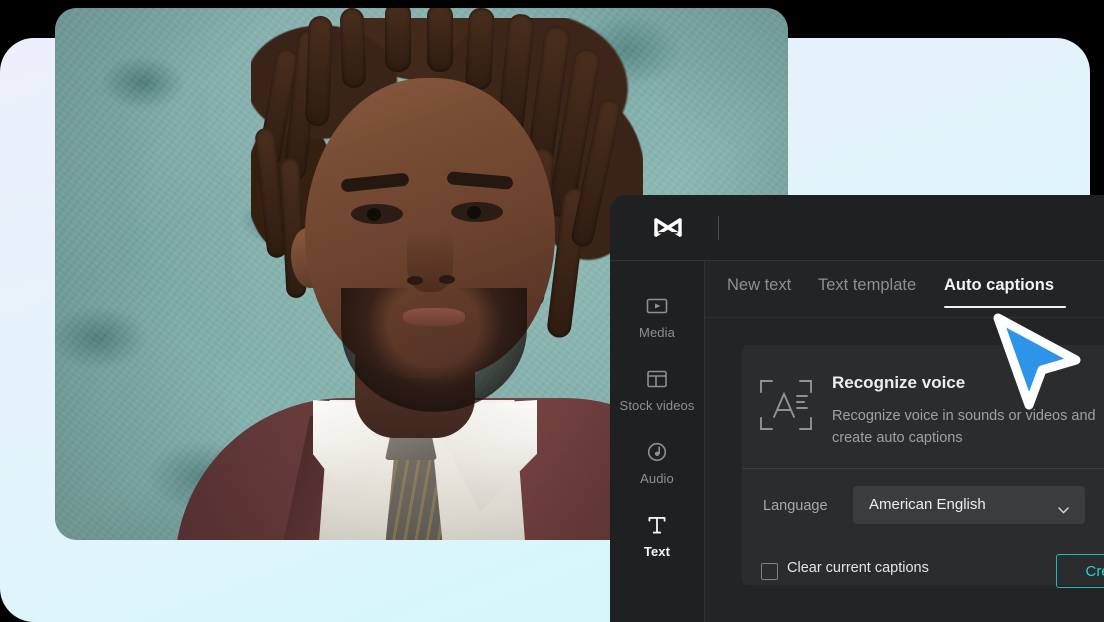 Image resolution: width=1104 pixels, height=622 pixels. What do you see at coordinates (999, 285) in the screenshot?
I see `tab-auto-captions: Auto captions` at bounding box center [999, 285].